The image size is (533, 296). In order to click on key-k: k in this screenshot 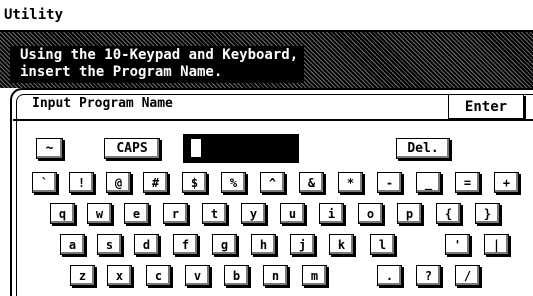, I will do `click(341, 244)`.